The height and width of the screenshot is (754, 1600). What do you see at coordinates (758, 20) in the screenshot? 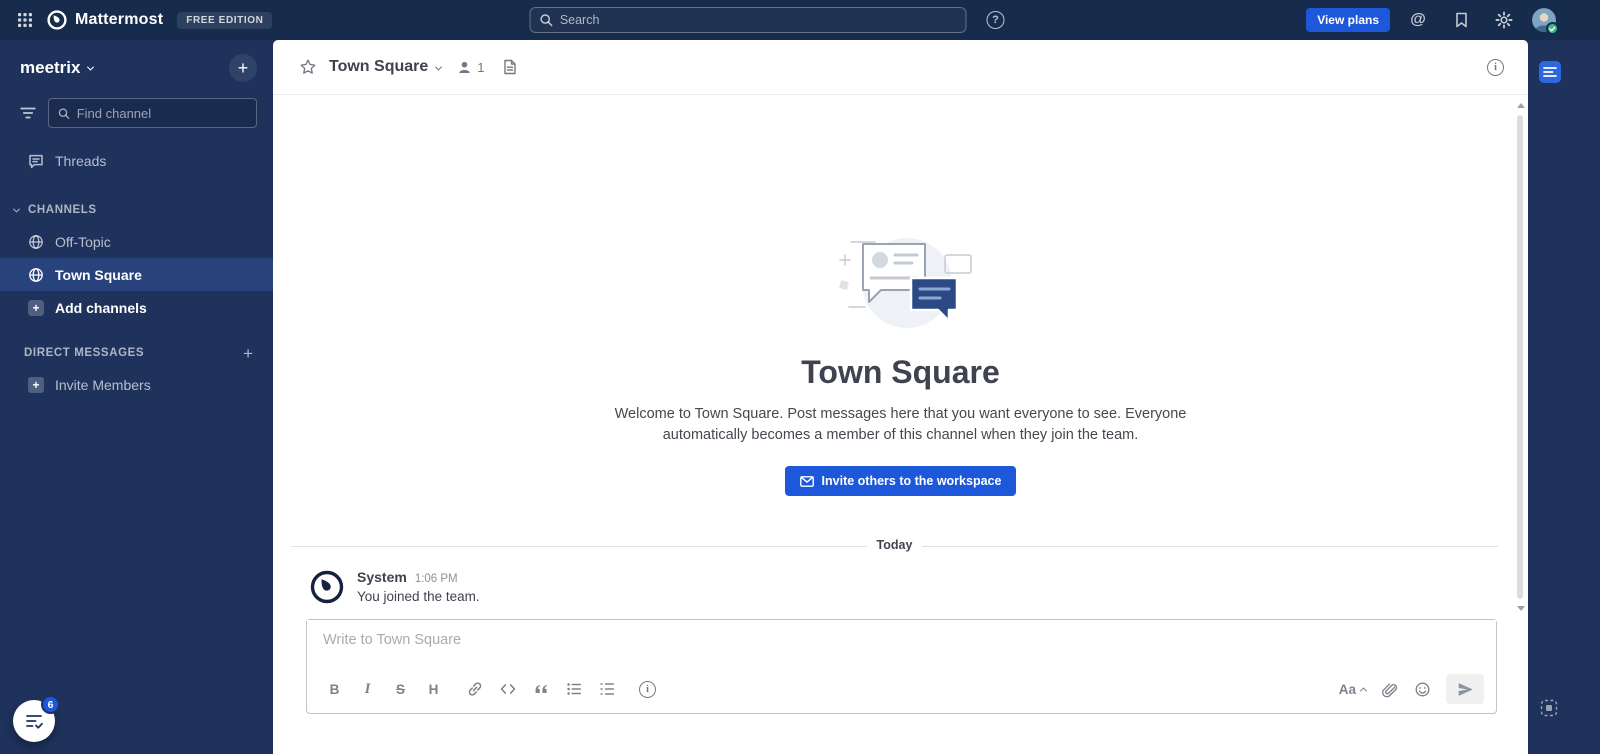
I see `search-input` at bounding box center [758, 20].